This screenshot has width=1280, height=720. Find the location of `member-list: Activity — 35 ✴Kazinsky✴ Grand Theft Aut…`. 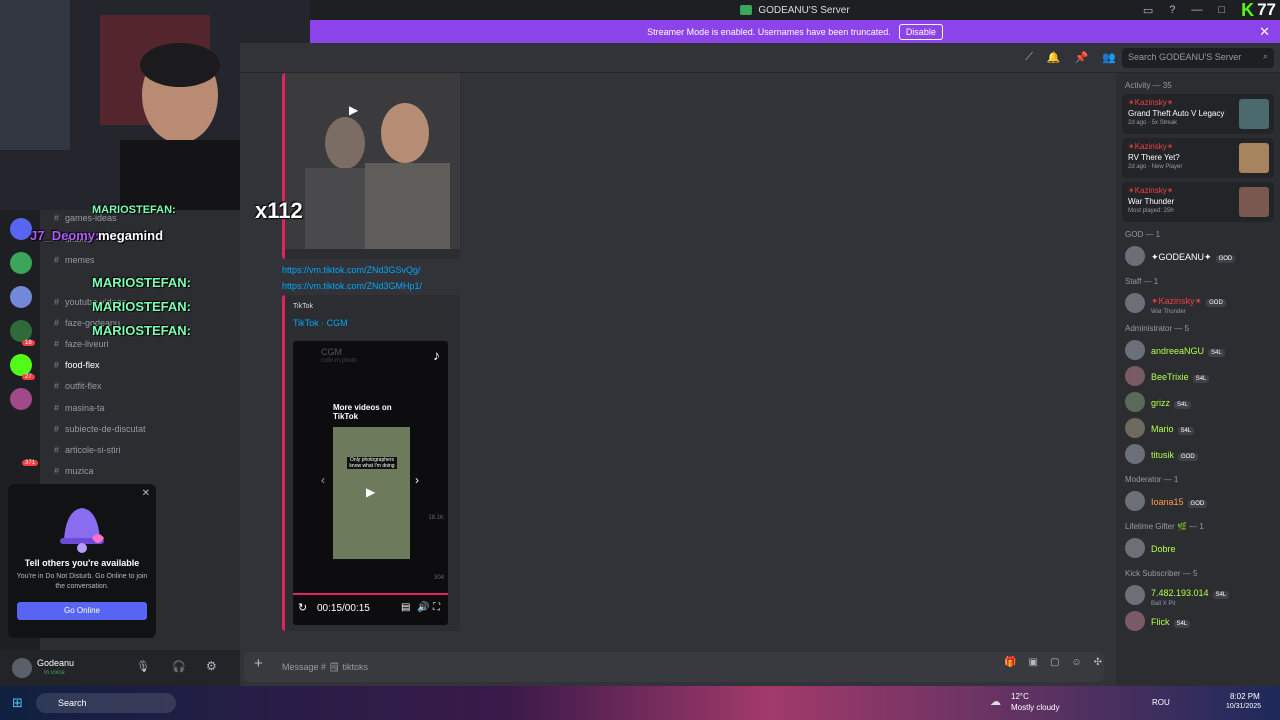

member-list: Activity — 35 ✴Kazinsky✴ Grand Theft Aut… is located at coordinates (1198, 379).